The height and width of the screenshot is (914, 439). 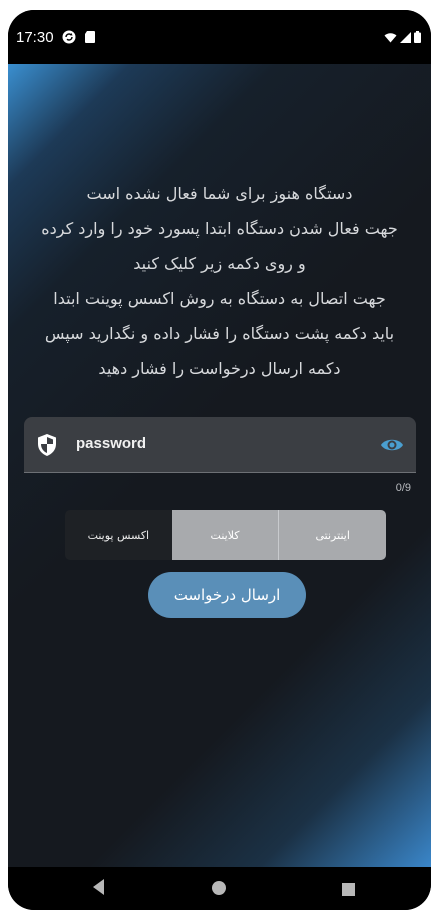 What do you see at coordinates (47, 445) in the screenshot?
I see `shield-icon` at bounding box center [47, 445].